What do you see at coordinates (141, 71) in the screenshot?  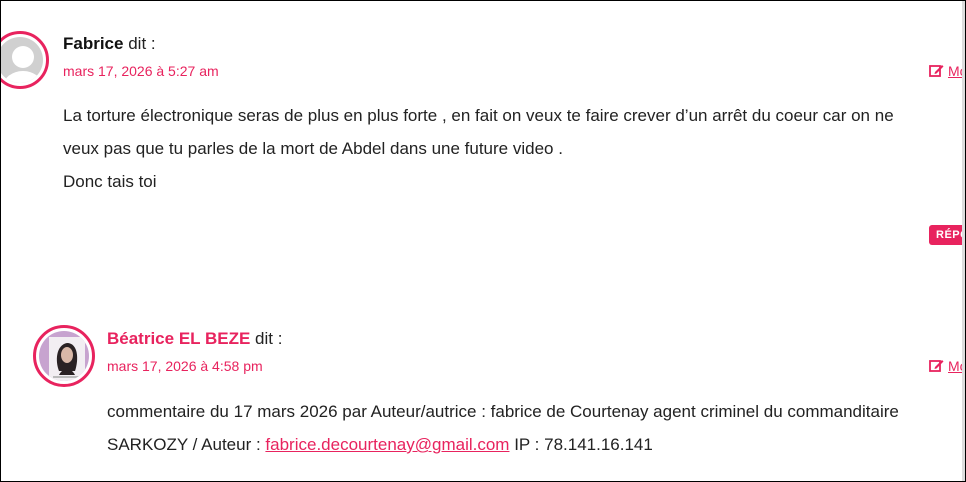 I see `comment-date-link: mars 17, 2026 à 5:27 am` at bounding box center [141, 71].